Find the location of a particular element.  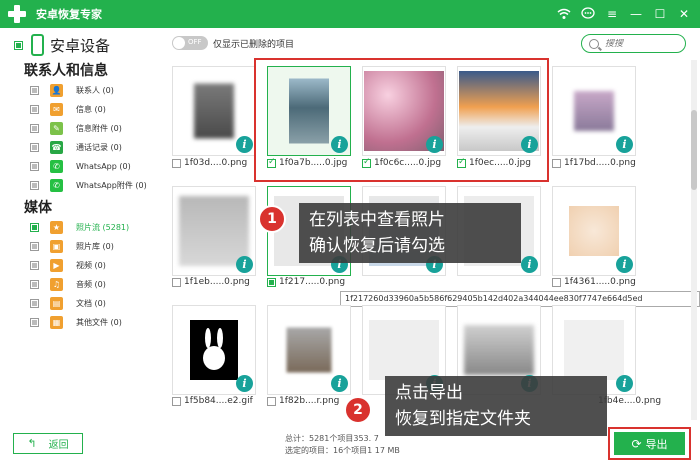

sidebar-item-contacts: 👤 联系人 (0) is located at coordinates (72, 90).